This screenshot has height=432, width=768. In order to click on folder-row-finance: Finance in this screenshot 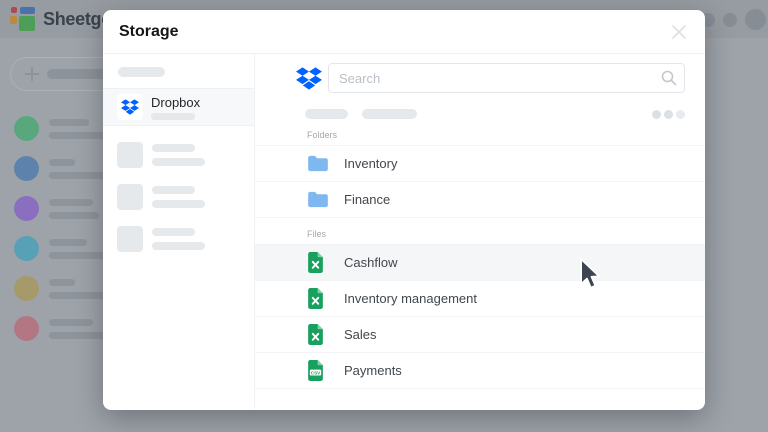, I will do `click(480, 200)`.